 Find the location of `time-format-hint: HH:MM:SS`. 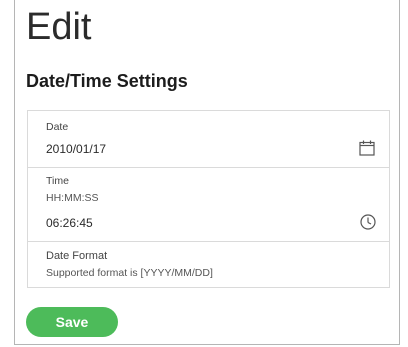

time-format-hint: HH:MM:SS is located at coordinates (72, 198).